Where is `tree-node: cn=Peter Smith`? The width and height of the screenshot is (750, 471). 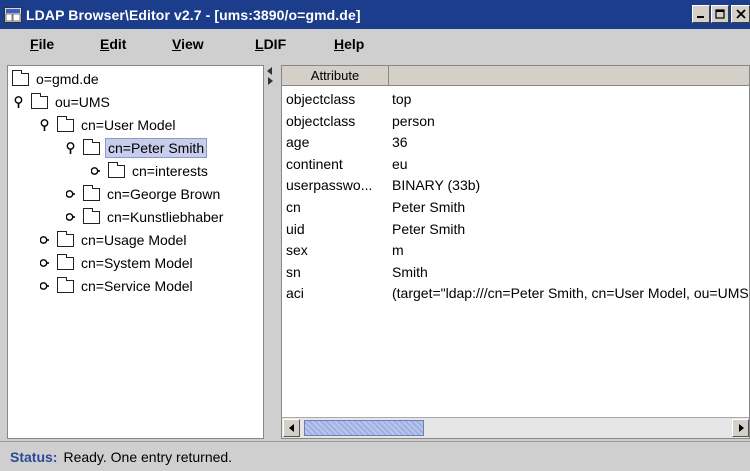 tree-node: cn=Peter Smith is located at coordinates (137, 148).